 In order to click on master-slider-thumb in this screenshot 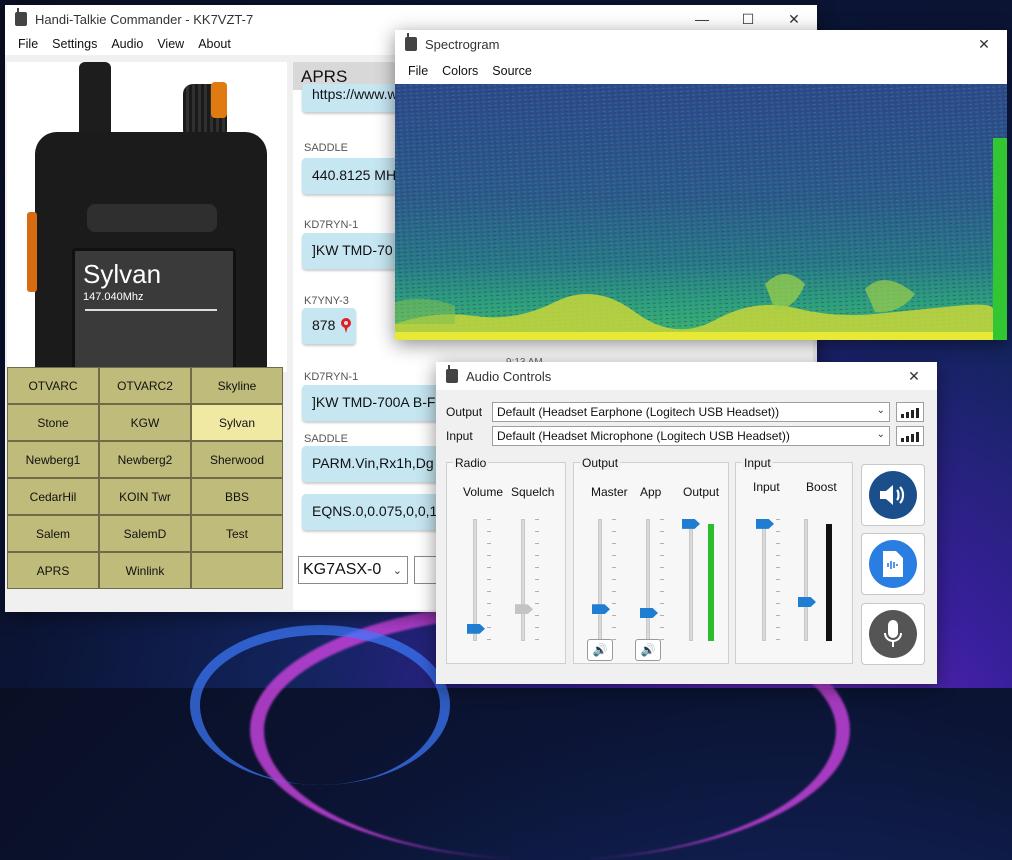, I will do `click(601, 609)`.